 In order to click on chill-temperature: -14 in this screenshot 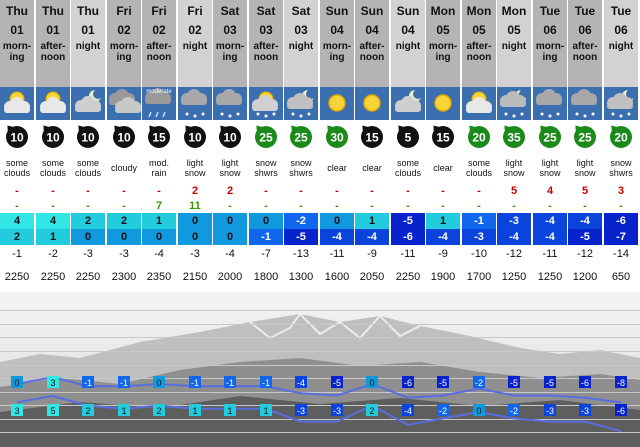, I will do `click(621, 253)`.